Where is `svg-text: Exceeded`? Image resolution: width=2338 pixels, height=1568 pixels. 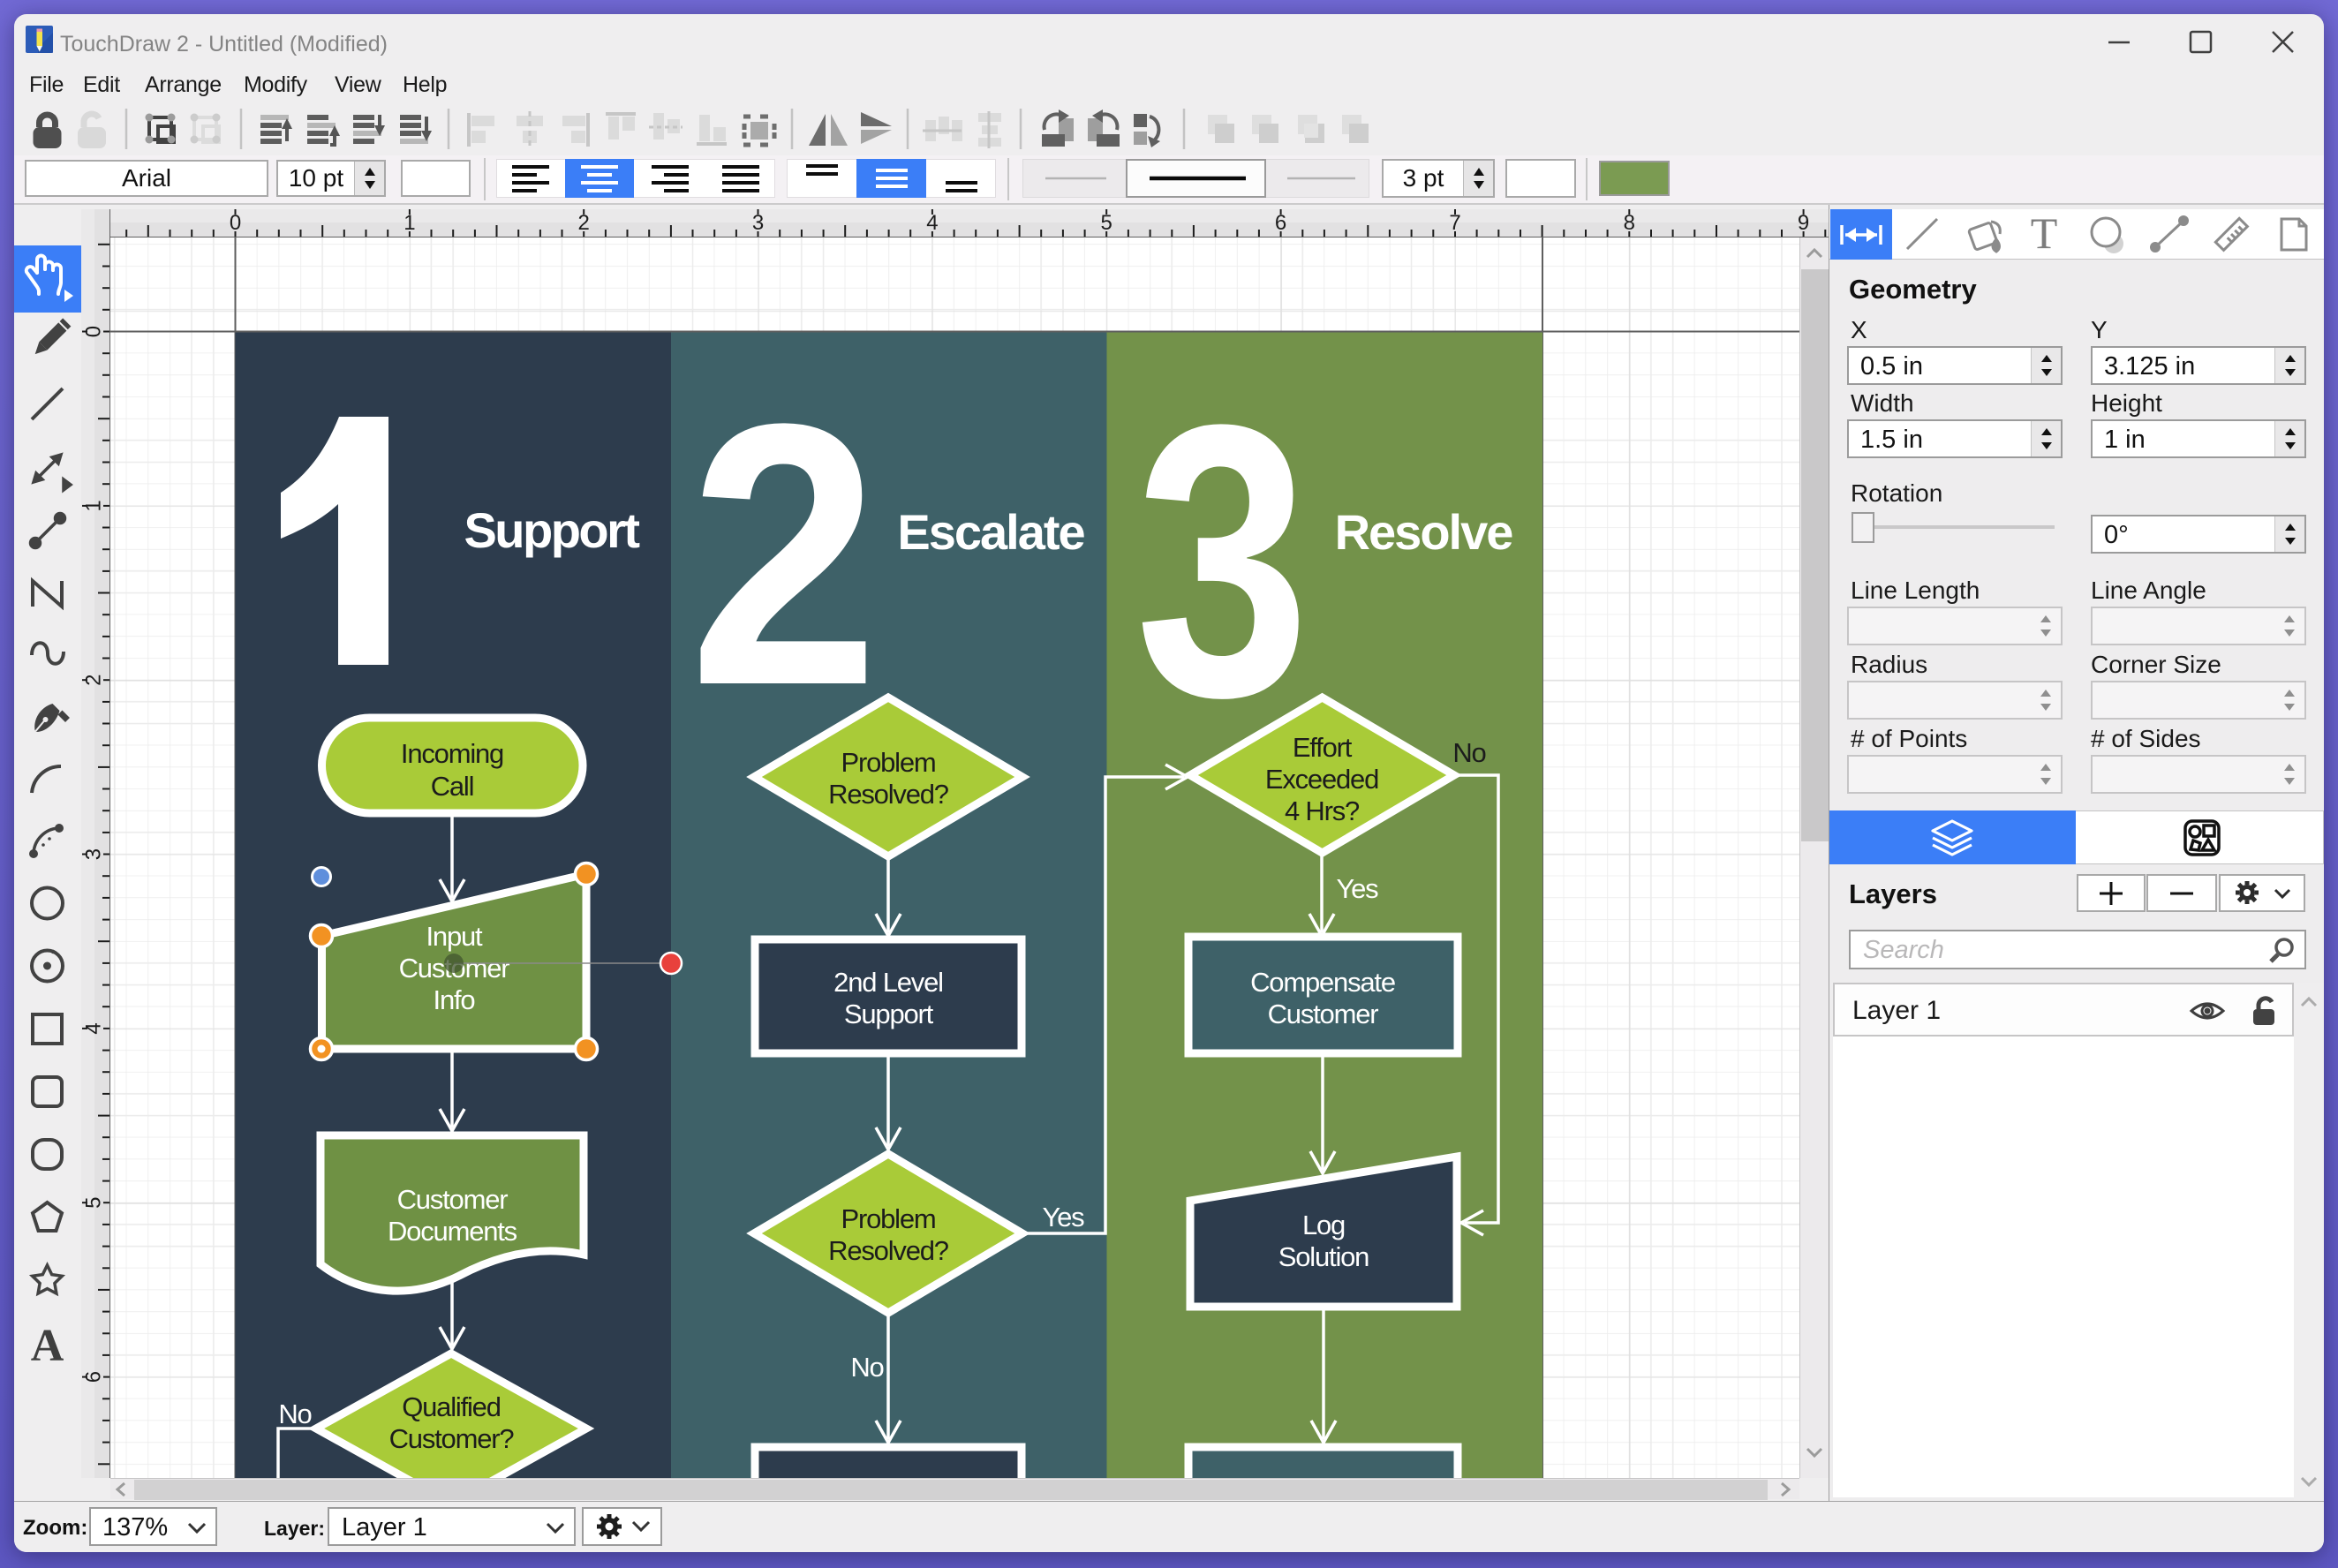 svg-text: Exceeded is located at coordinates (1321, 779).